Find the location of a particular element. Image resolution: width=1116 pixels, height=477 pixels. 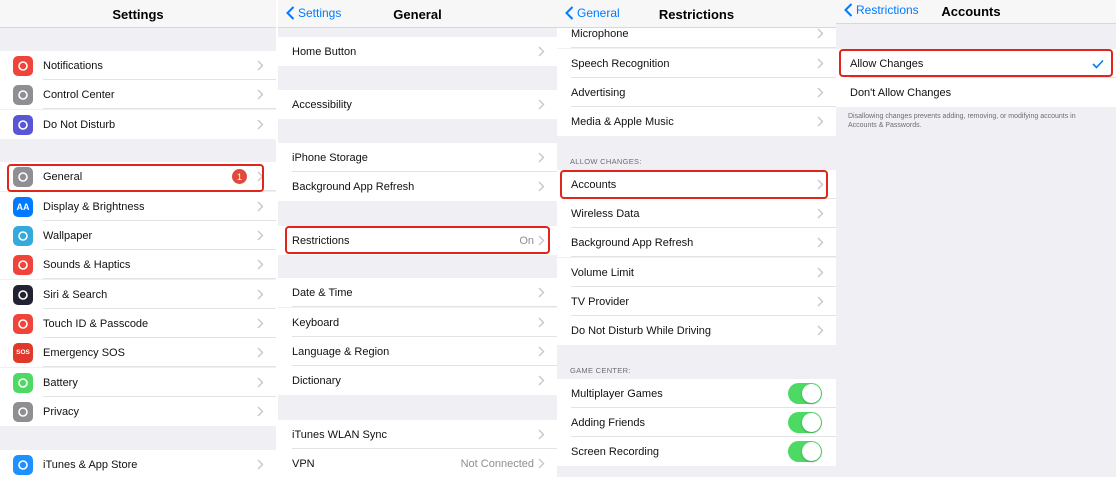

row-label: Do Not Disturb While Driving is located at coordinates (641, 330).